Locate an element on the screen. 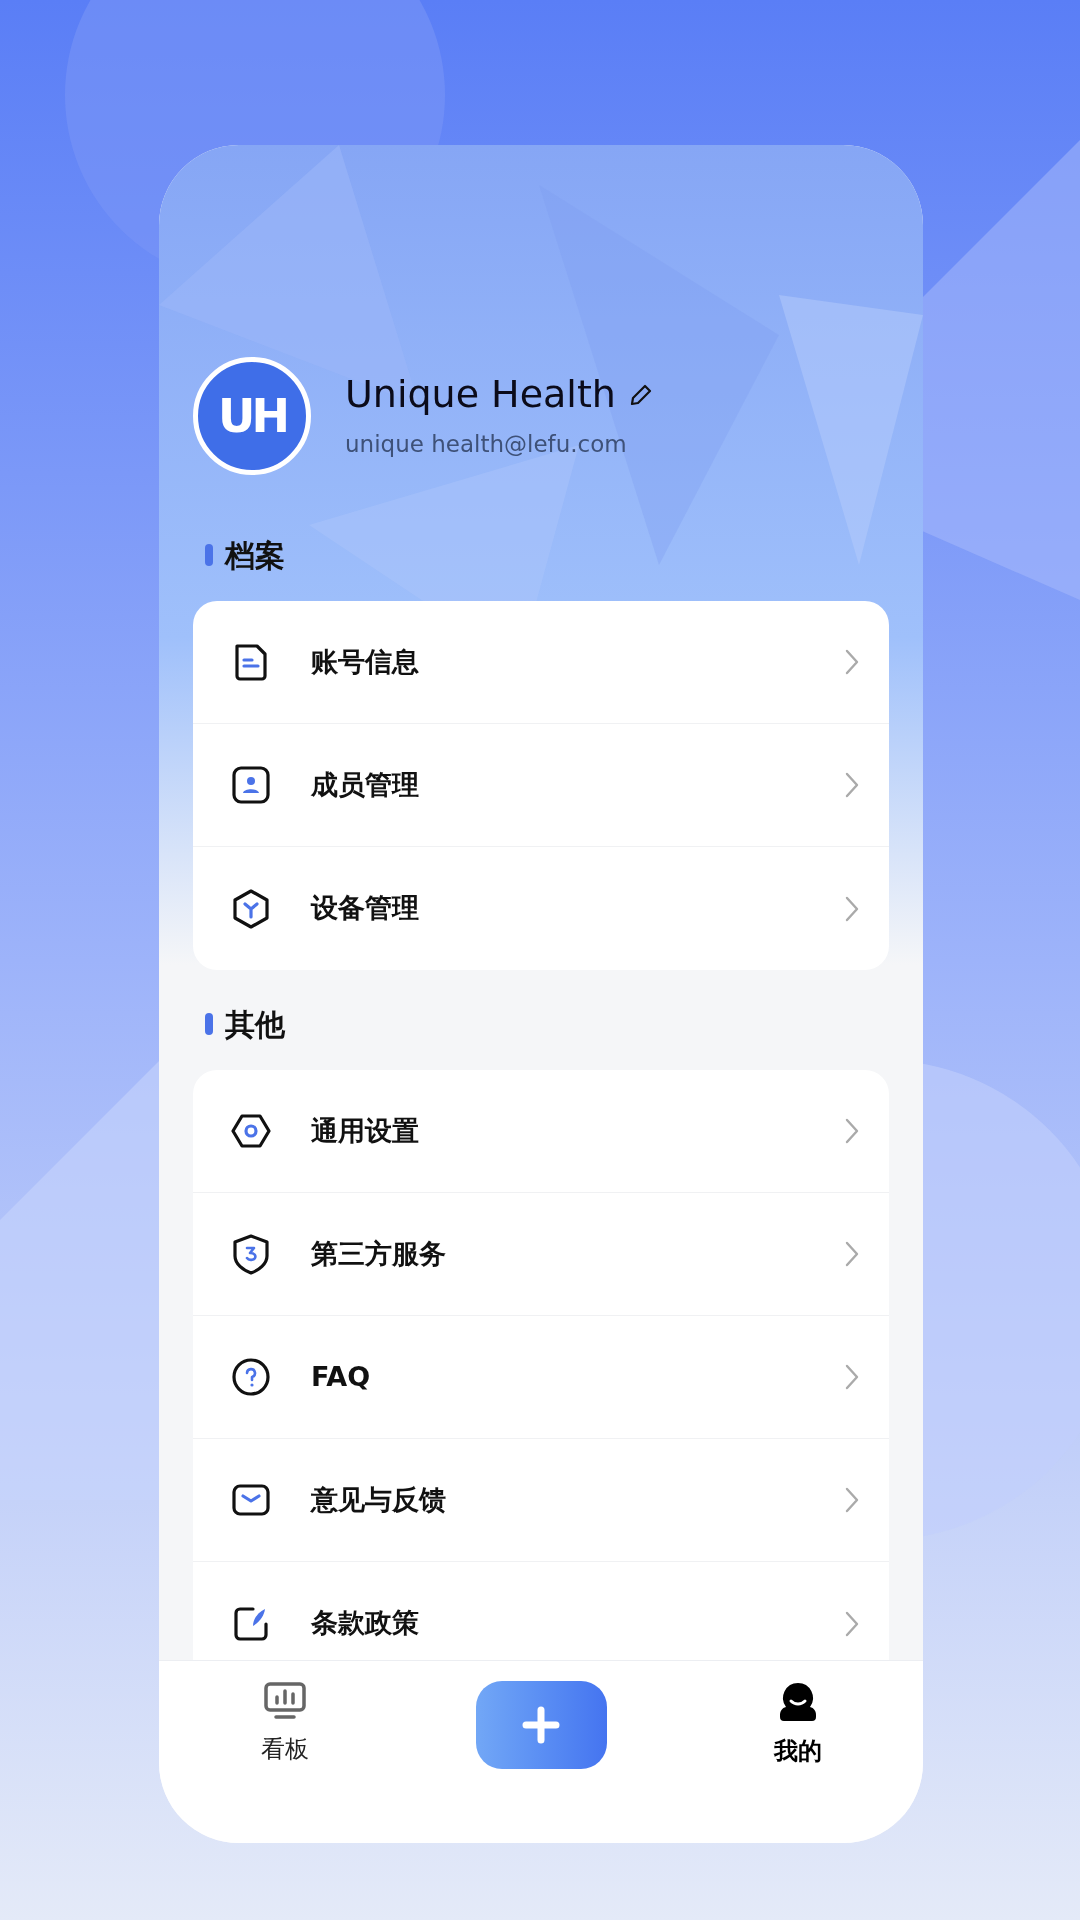 The width and height of the screenshot is (1080, 1920). add-button is located at coordinates (541, 1725).